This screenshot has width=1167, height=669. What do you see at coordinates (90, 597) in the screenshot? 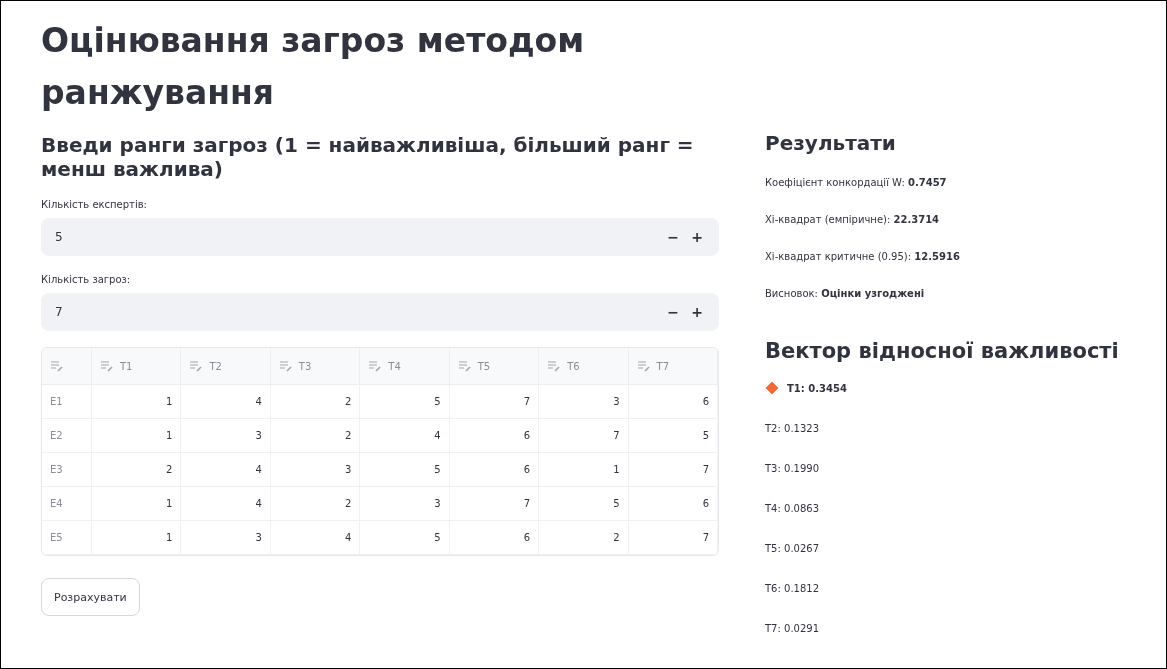
I see `calculate-button: Розрахувати` at bounding box center [90, 597].